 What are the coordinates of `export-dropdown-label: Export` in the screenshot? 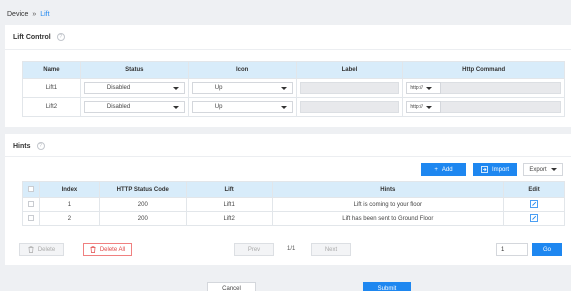 It's located at (538, 169).